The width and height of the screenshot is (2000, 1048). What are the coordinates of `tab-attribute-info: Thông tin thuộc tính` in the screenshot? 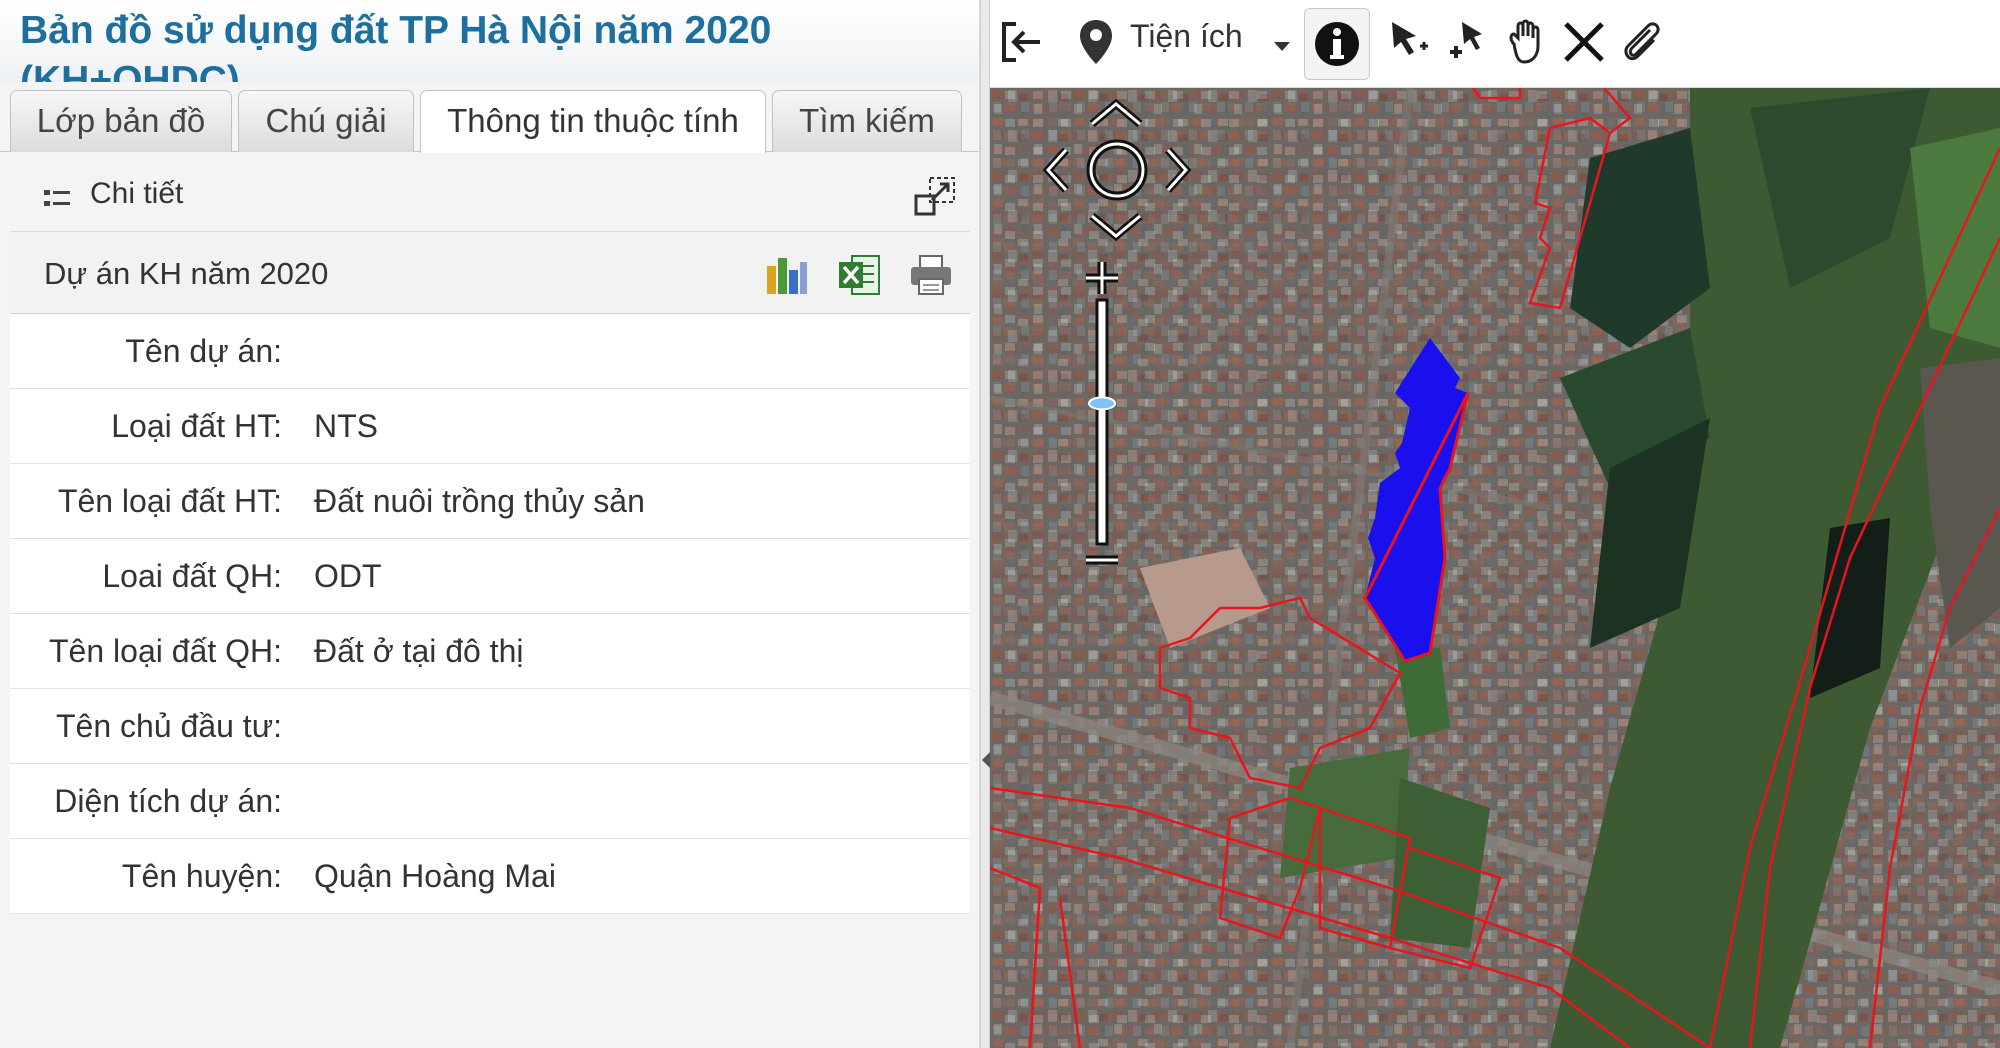 It's located at (593, 121).